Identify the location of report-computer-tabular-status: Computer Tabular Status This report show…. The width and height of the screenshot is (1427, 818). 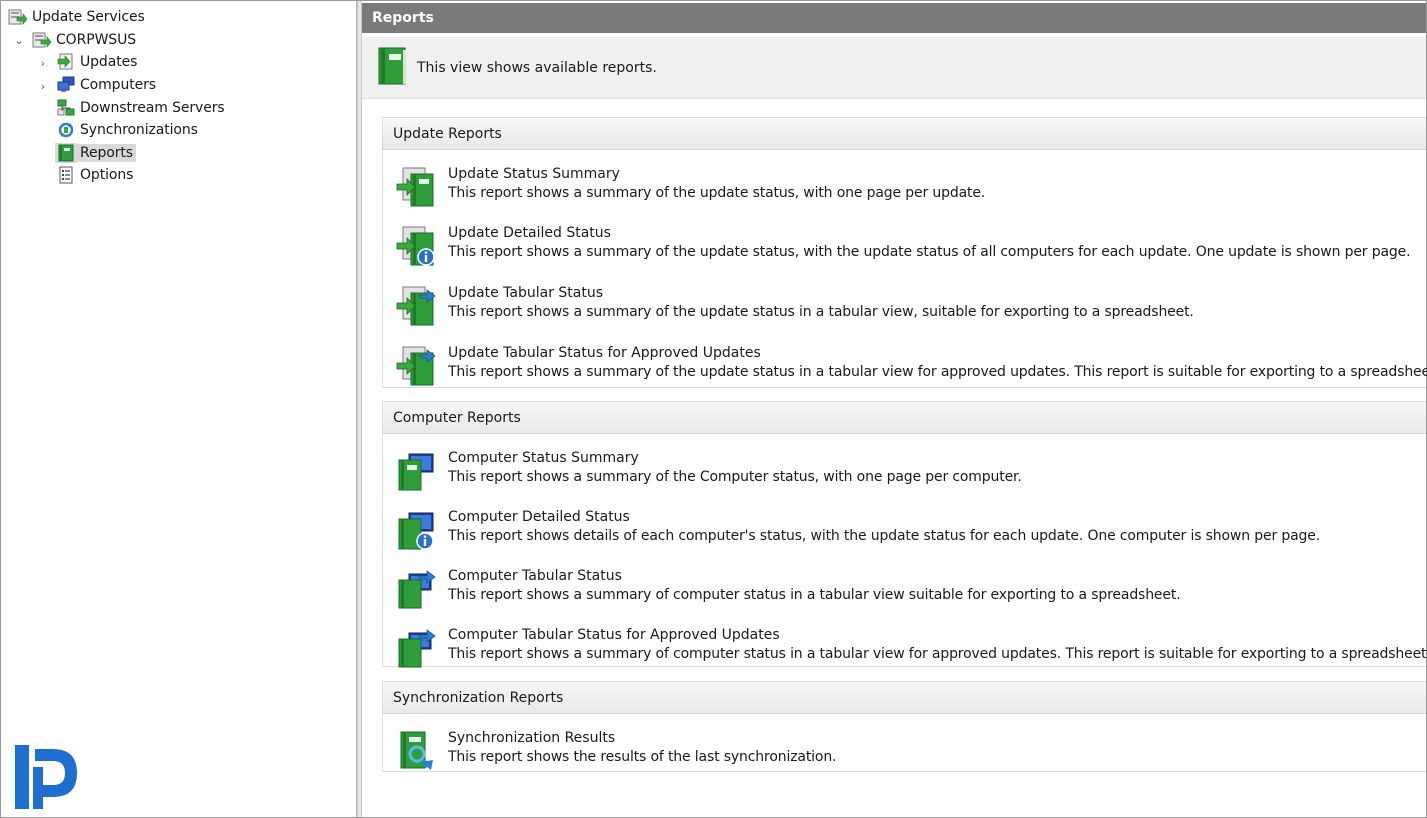
(903, 590).